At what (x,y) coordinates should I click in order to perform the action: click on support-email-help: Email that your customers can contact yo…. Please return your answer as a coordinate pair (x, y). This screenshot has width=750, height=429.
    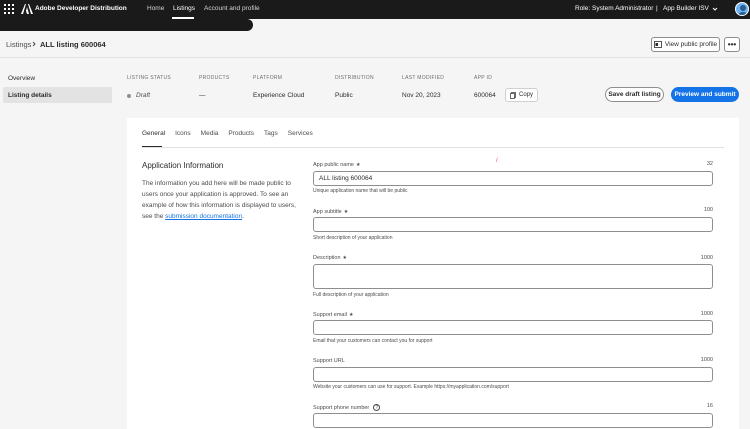
    Looking at the image, I should click on (373, 341).